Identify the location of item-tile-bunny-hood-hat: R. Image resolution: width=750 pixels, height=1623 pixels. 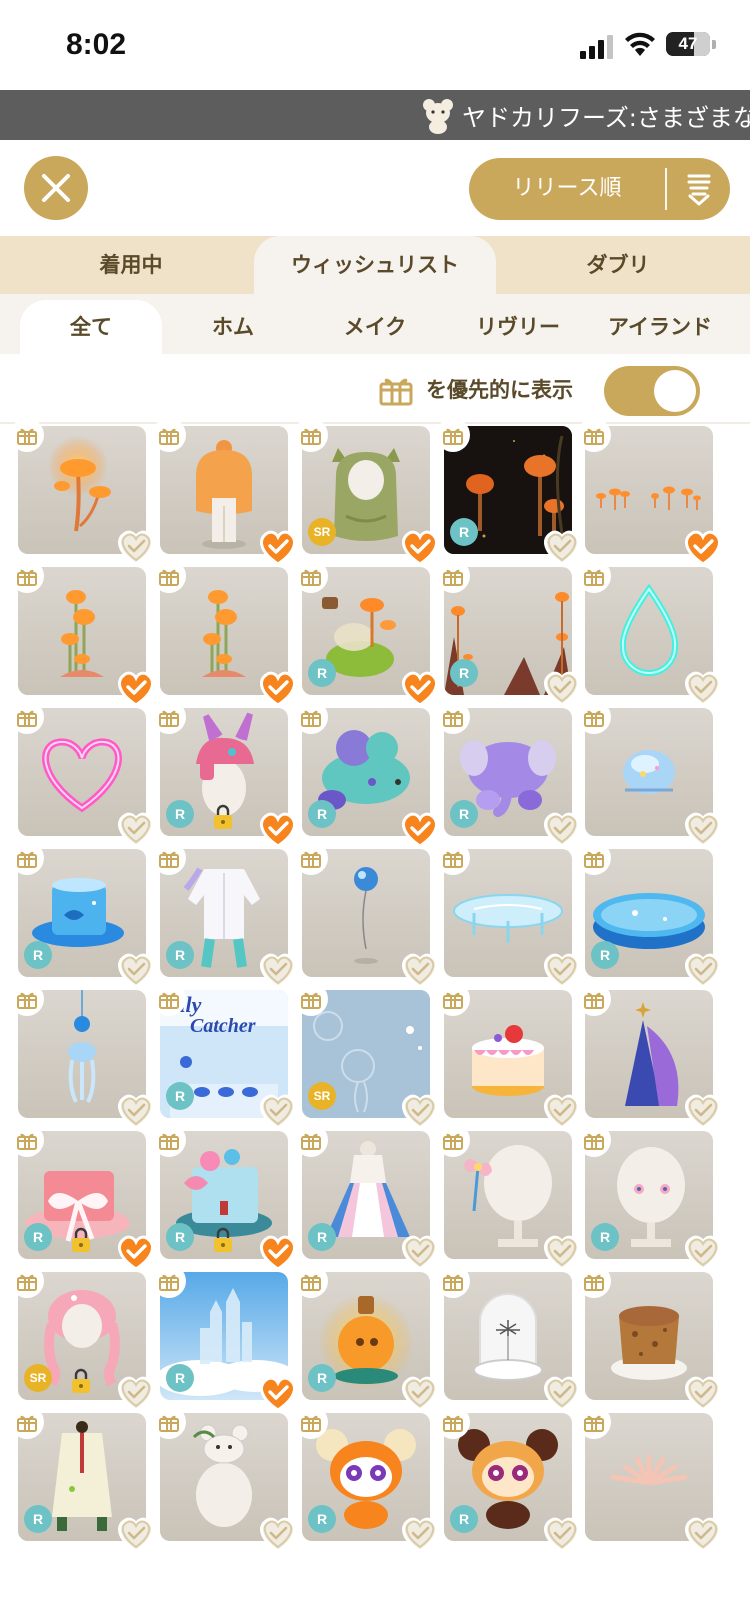
(224, 774).